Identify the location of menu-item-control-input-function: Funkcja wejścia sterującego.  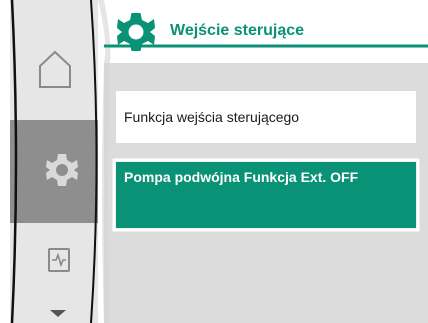
(266, 117).